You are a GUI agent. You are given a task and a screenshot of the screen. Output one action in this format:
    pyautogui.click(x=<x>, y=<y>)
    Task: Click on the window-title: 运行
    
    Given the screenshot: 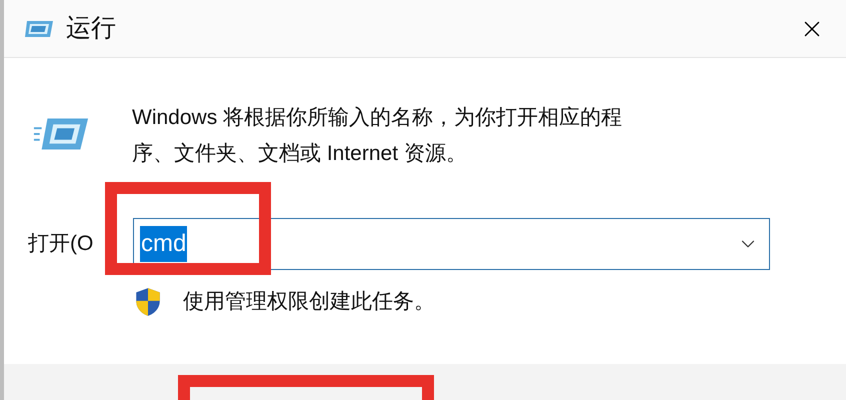 What is the action you would take?
    pyautogui.click(x=91, y=28)
    